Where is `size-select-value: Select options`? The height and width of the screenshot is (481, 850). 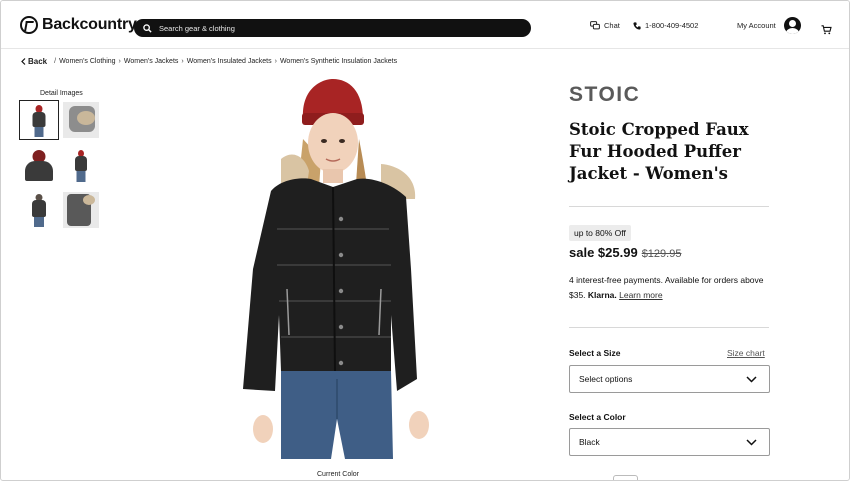 size-select-value: Select options is located at coordinates (606, 379).